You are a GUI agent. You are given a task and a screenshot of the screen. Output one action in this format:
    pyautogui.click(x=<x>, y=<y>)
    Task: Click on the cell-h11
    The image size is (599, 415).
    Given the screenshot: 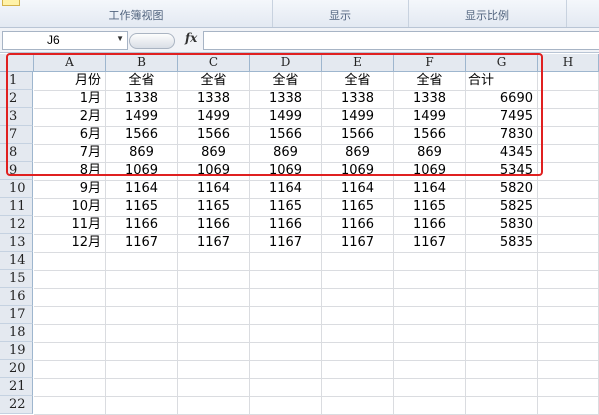 What is the action you would take?
    pyautogui.click(x=568, y=207)
    